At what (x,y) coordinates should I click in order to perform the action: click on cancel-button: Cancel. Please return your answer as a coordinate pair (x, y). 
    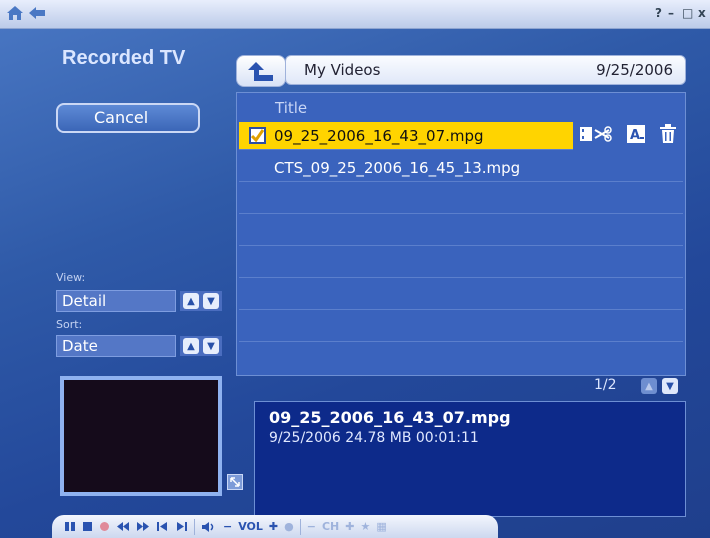
    Looking at the image, I should click on (128, 118).